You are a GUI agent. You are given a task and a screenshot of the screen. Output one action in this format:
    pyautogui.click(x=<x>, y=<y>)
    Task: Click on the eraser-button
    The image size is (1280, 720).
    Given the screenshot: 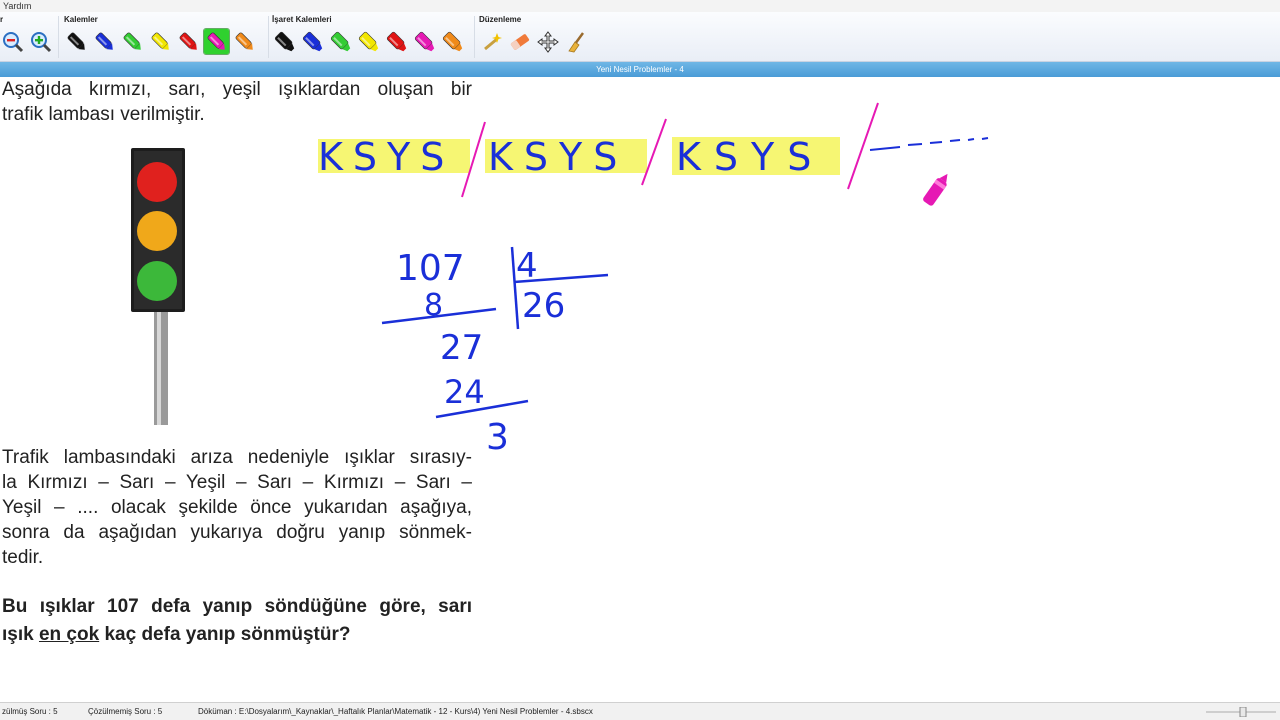 What is the action you would take?
    pyautogui.click(x=519, y=41)
    